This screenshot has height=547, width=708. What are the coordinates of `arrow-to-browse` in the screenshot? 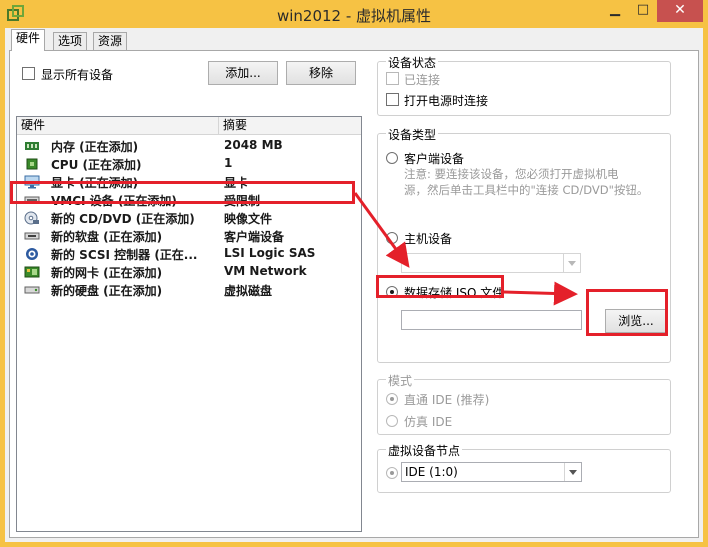 It's located at (540, 293).